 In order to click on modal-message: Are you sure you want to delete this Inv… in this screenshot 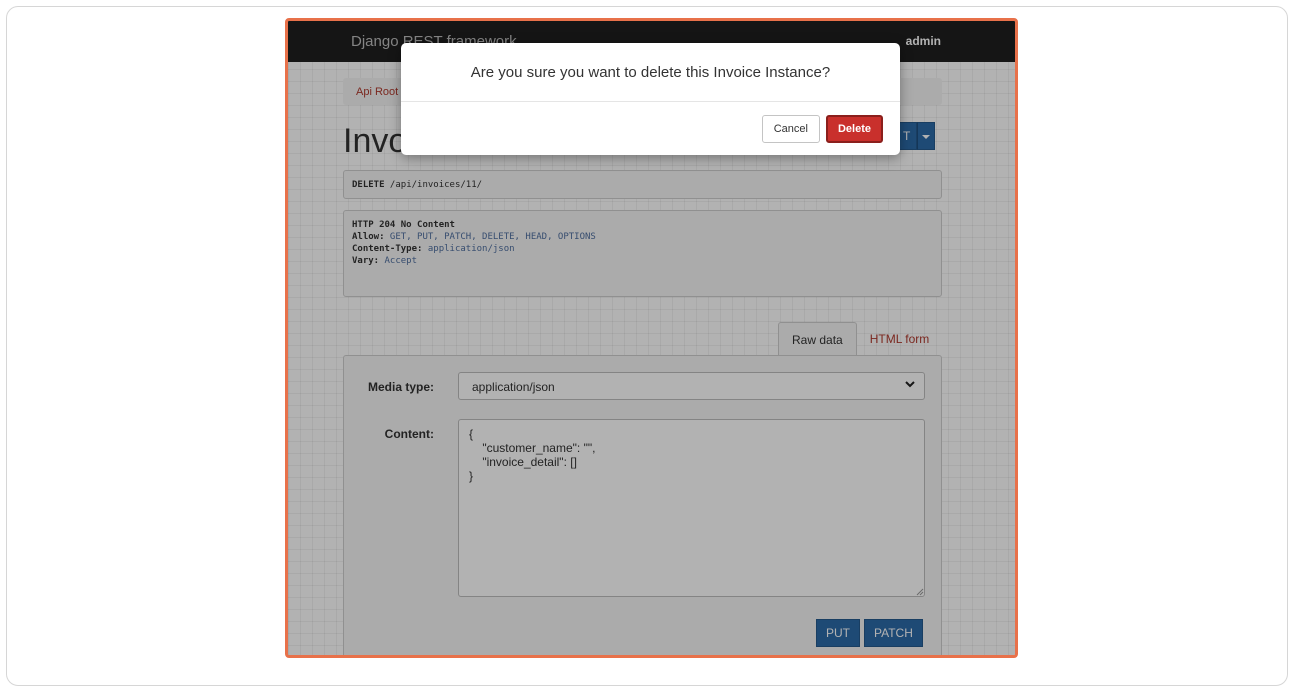, I will do `click(650, 72)`.